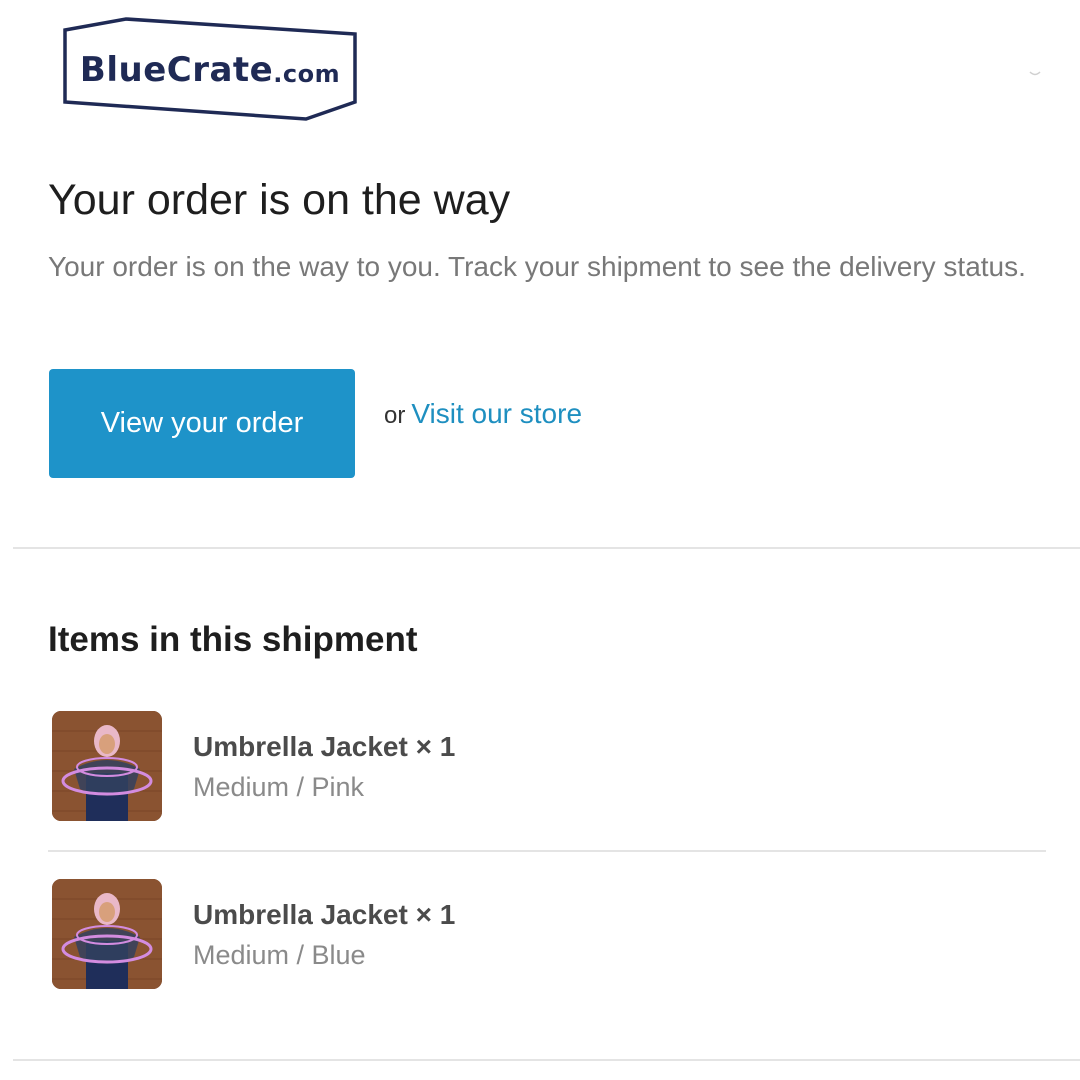  Describe the element at coordinates (233, 639) in the screenshot. I see `shipment-heading: Items in this shipment` at that location.